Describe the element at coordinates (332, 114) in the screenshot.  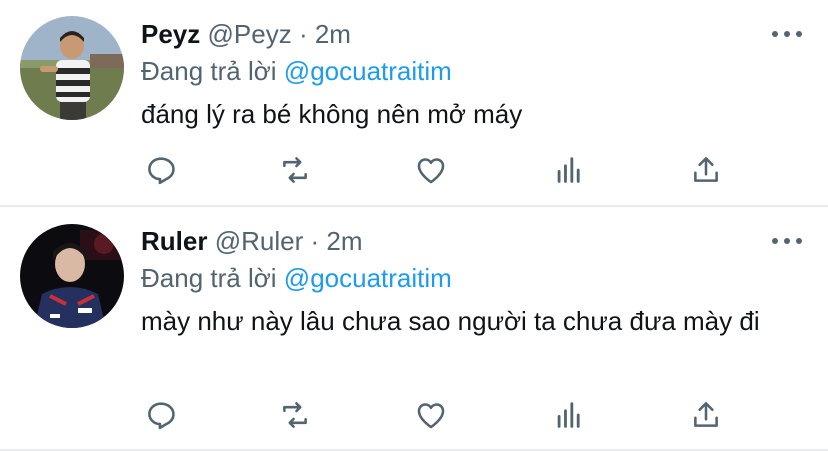
I see `tweet-text: đáng lý ra bé không nên mở máy` at that location.